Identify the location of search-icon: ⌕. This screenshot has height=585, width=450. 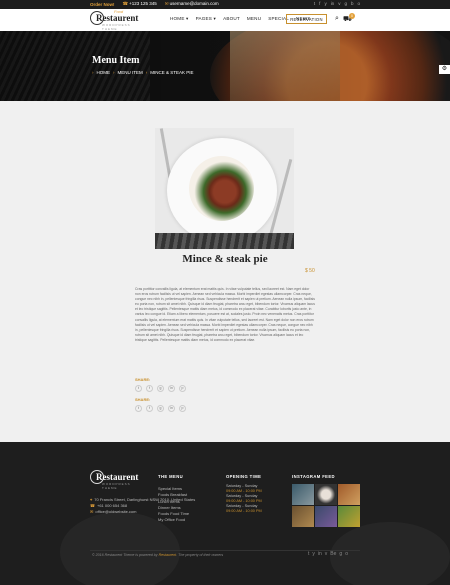
(337, 19).